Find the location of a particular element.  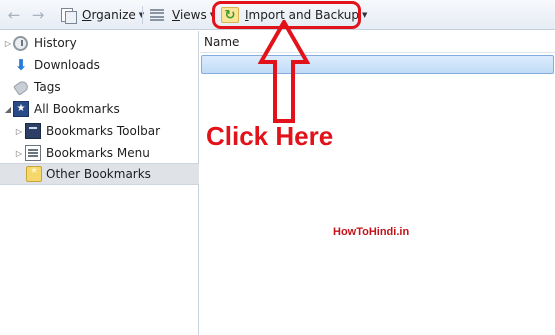

views-icon is located at coordinates (158, 15).